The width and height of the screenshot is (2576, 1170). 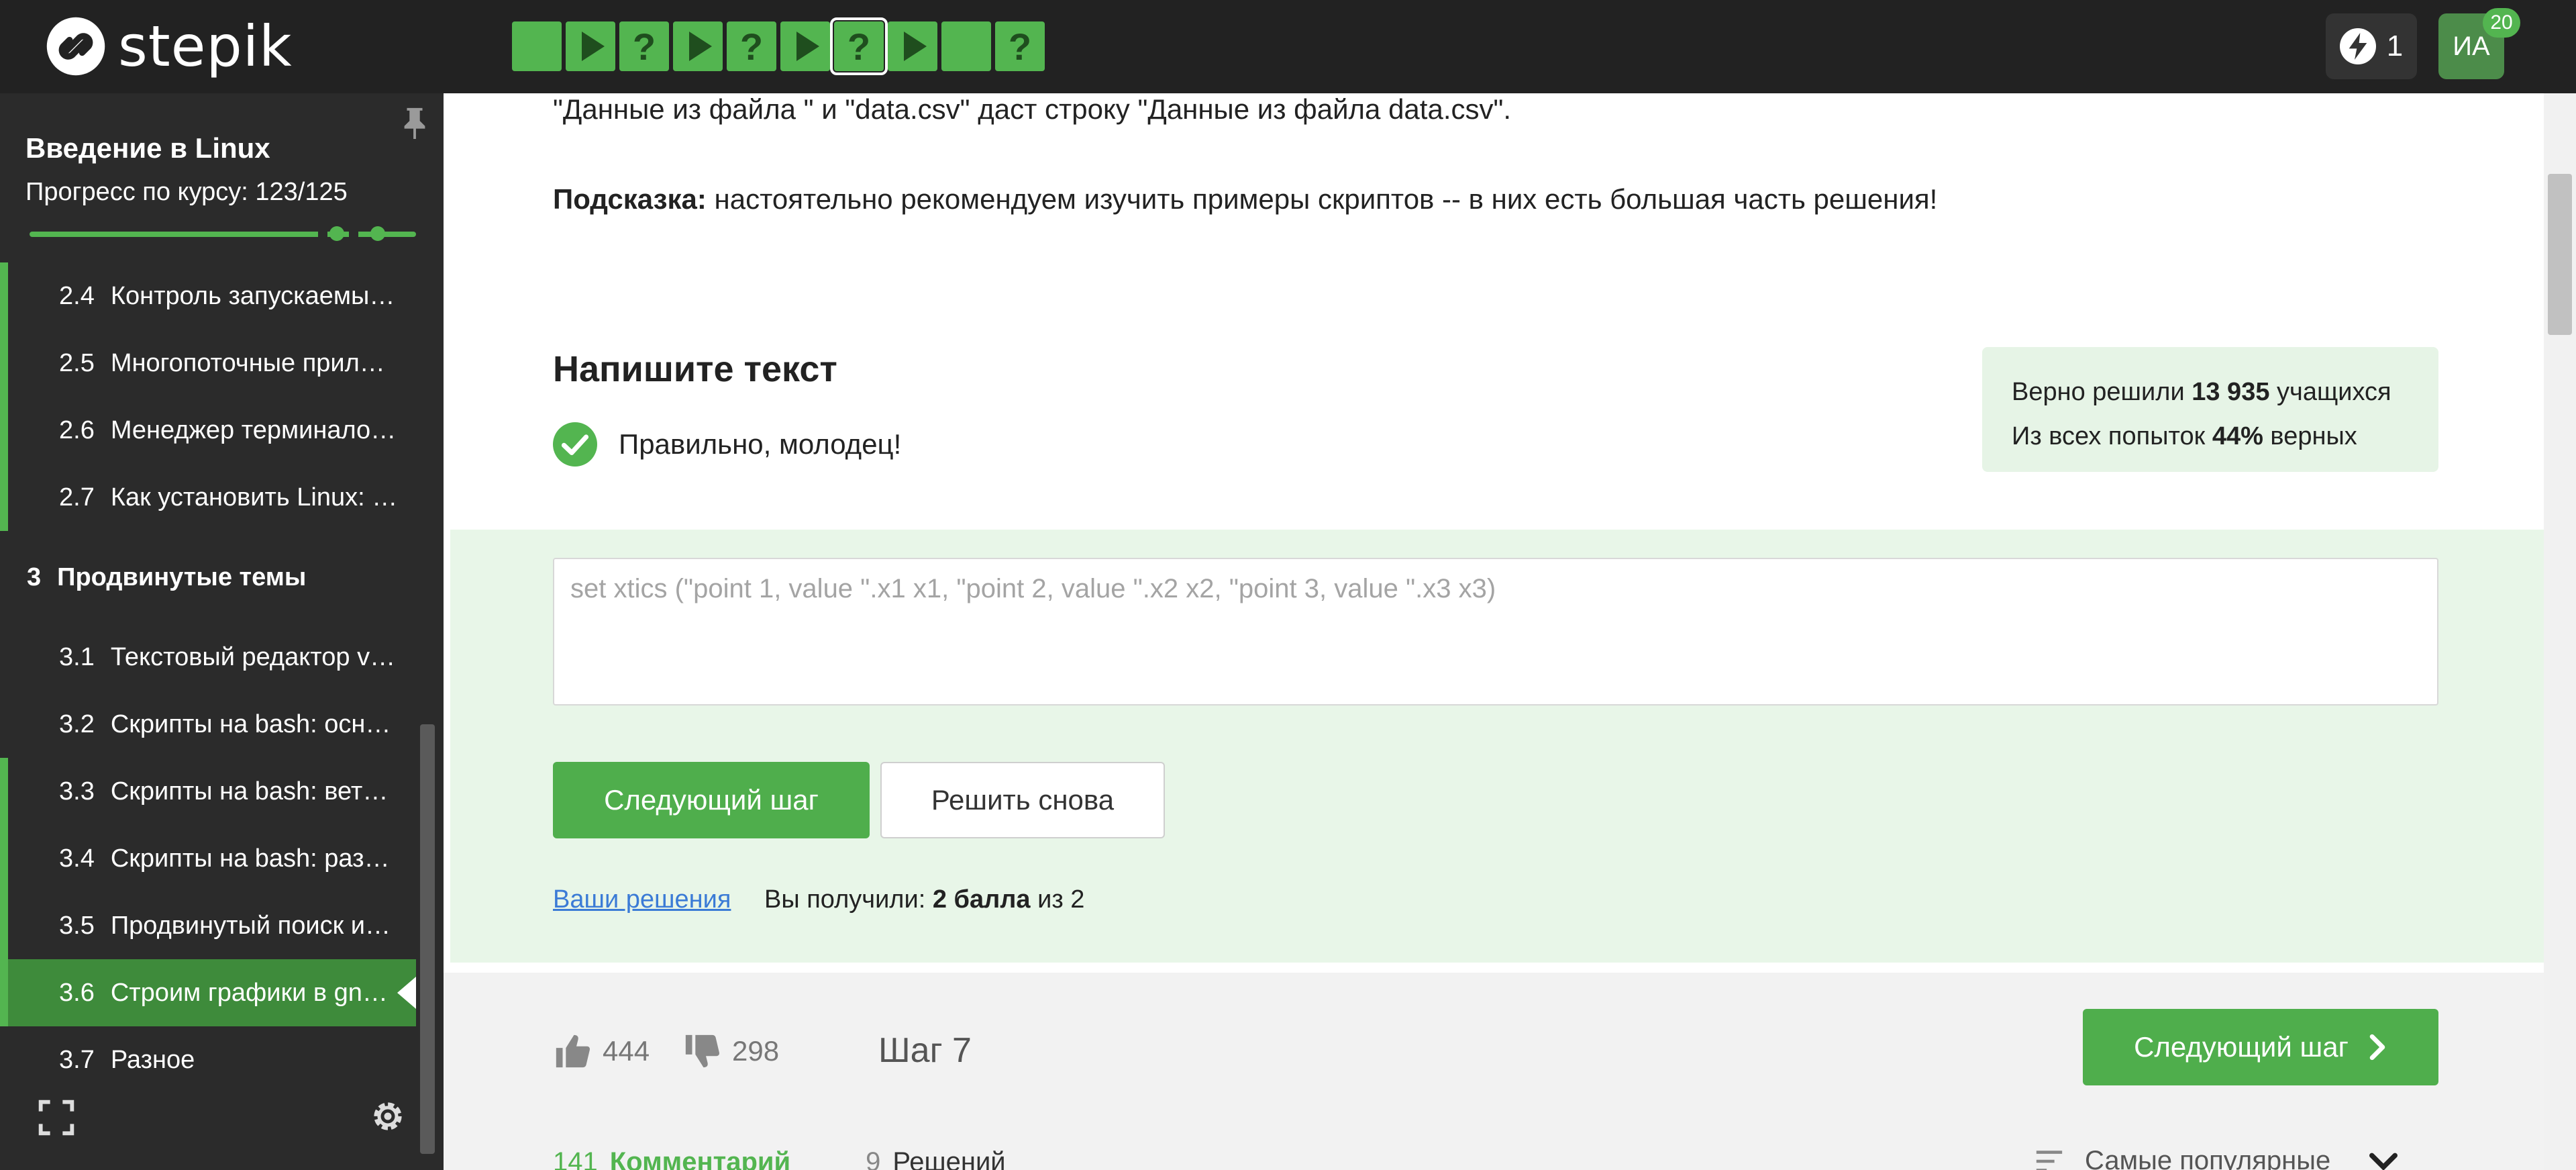 I want to click on step-9-square, so click(x=966, y=46).